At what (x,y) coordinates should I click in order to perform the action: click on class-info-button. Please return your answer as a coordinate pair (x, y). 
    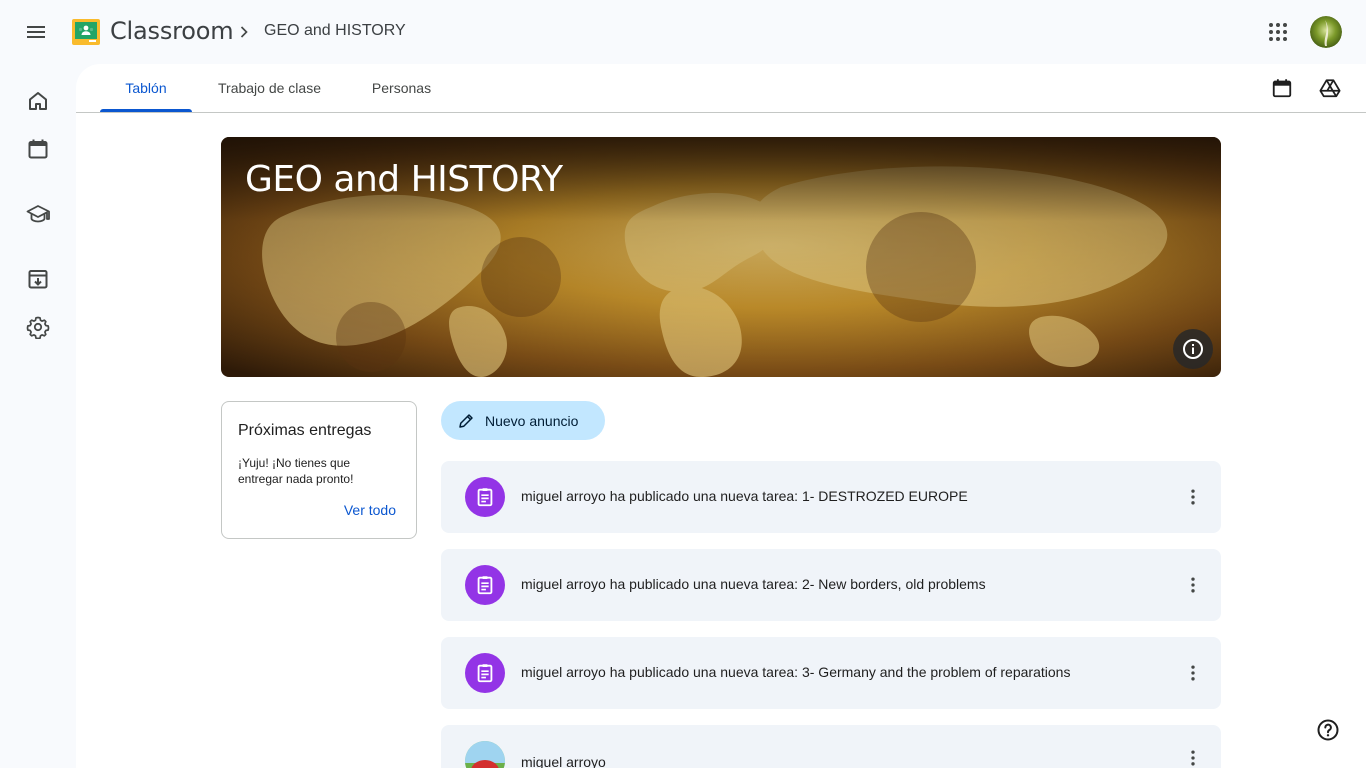
    Looking at the image, I should click on (1193, 349).